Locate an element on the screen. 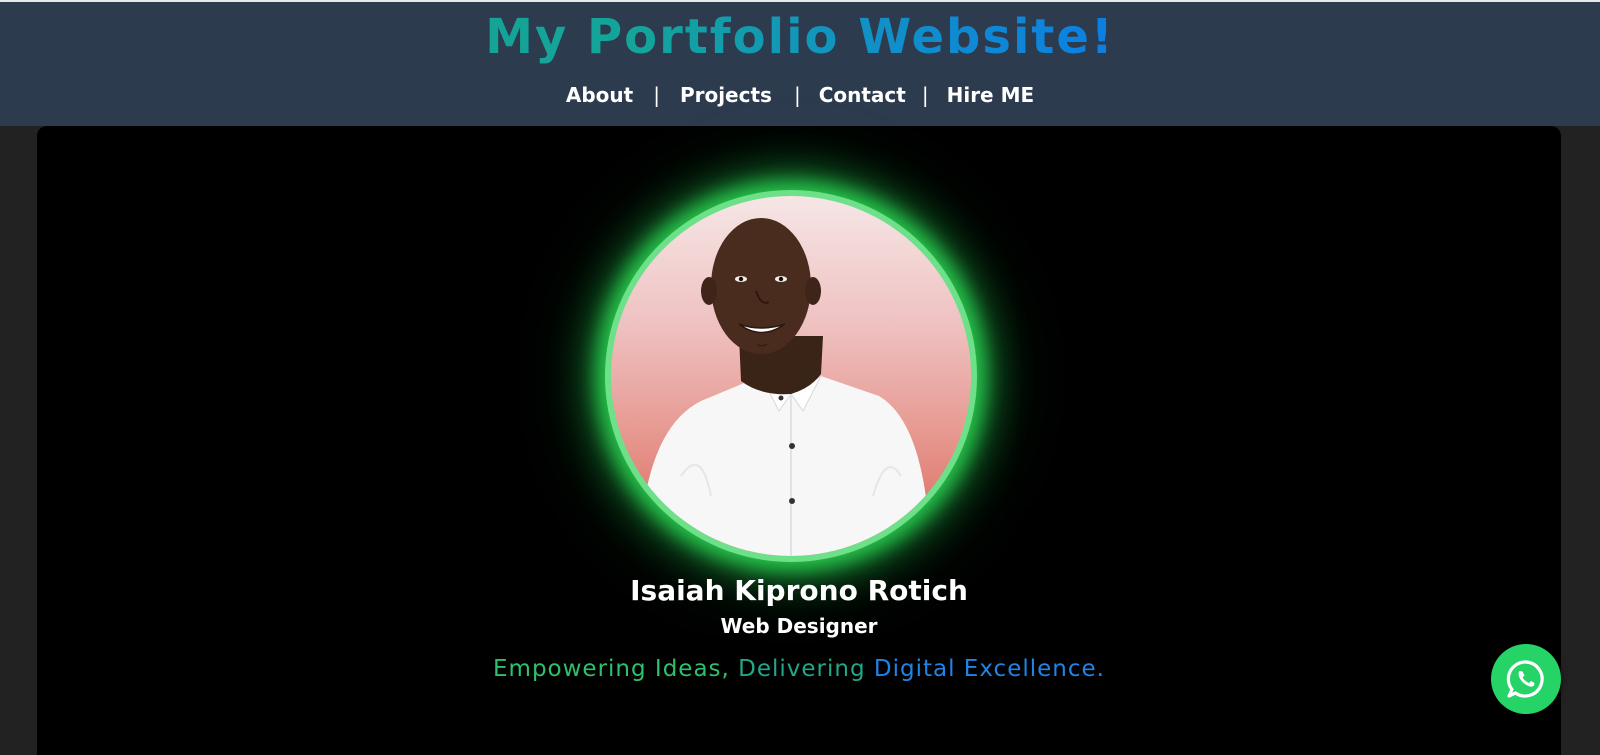  nav-link-projects: Projects is located at coordinates (726, 95).